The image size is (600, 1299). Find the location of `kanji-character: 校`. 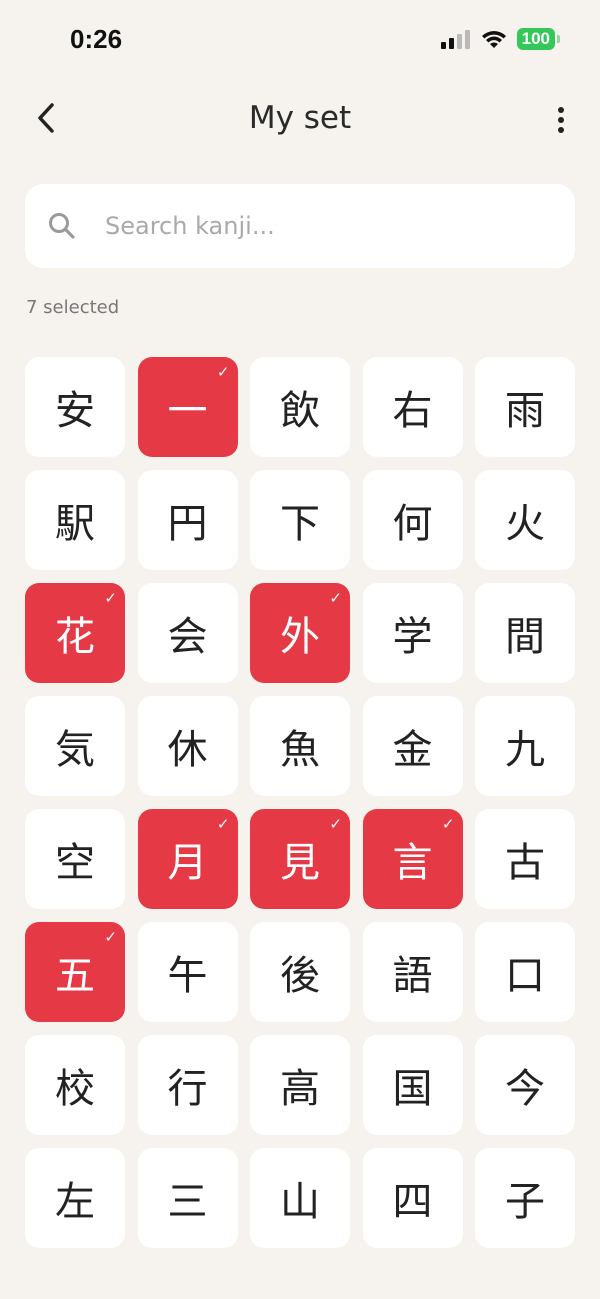

kanji-character: 校 is located at coordinates (75, 1089).